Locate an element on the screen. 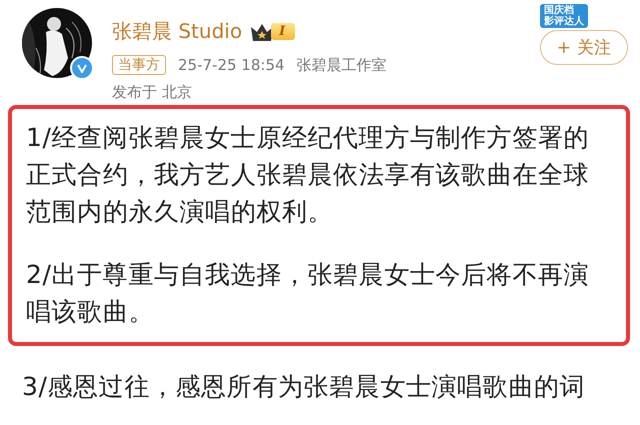 The image size is (640, 425). level-badge: I is located at coordinates (283, 31).